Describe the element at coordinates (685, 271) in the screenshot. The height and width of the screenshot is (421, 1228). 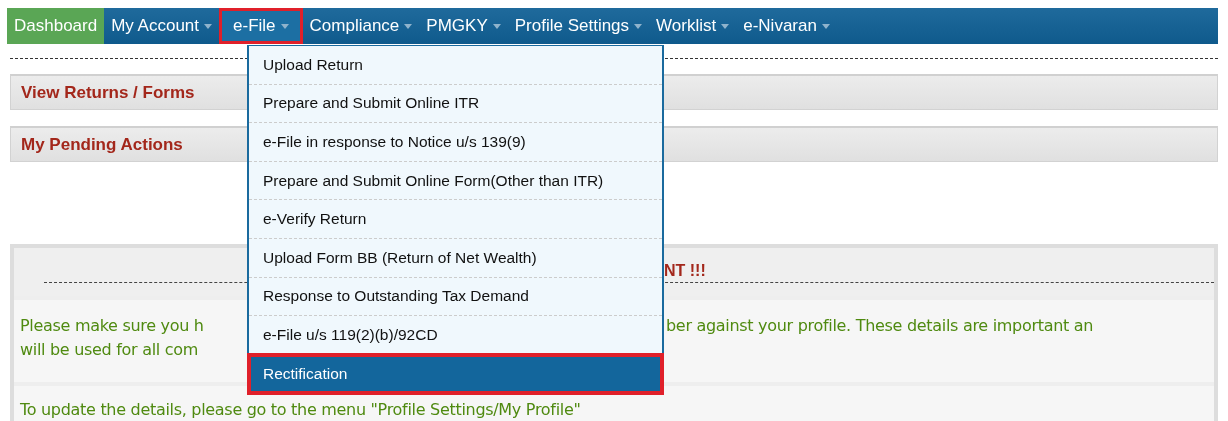
I see `notice-title: NT !!!` at that location.